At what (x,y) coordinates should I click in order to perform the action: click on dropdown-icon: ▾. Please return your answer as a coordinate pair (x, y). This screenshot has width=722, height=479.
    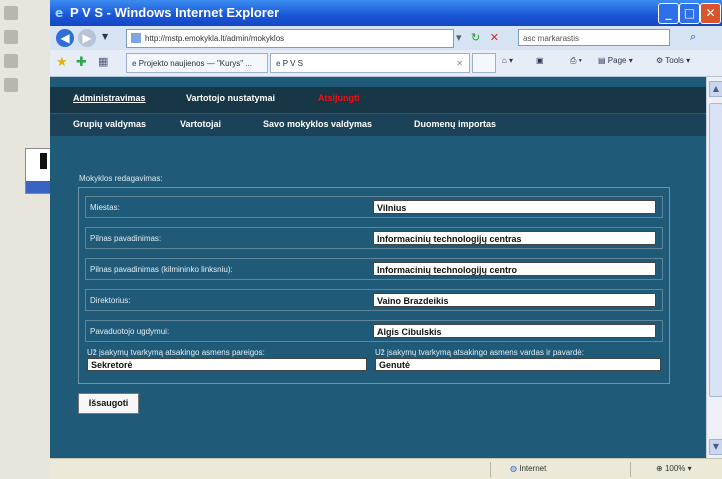
    Looking at the image, I should click on (459, 37).